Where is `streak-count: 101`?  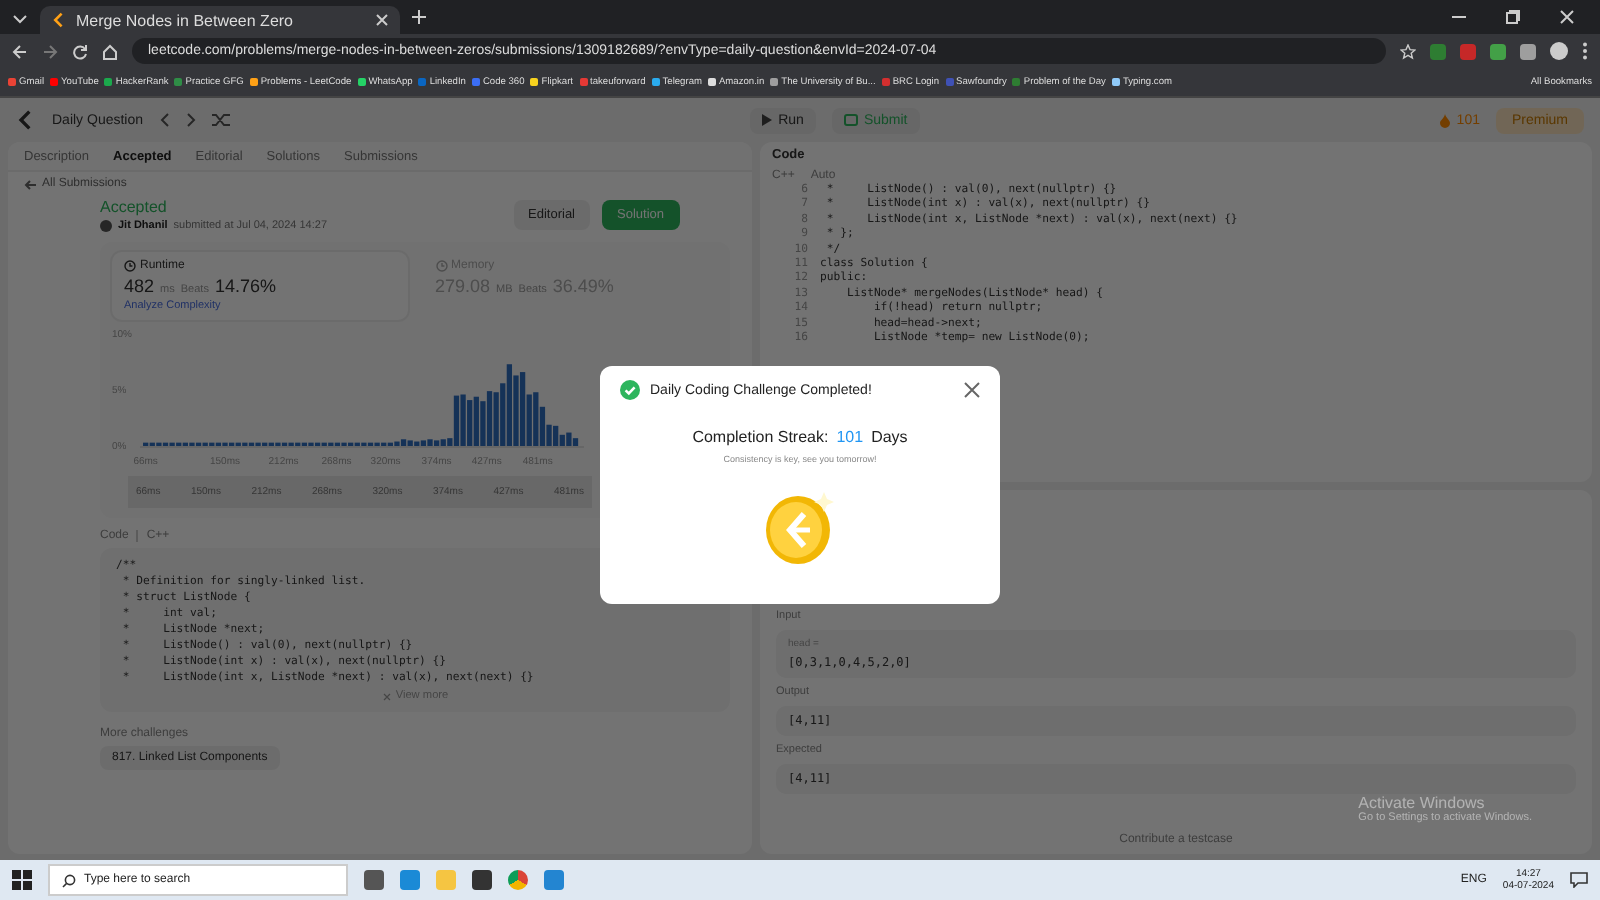
streak-count: 101 is located at coordinates (850, 437).